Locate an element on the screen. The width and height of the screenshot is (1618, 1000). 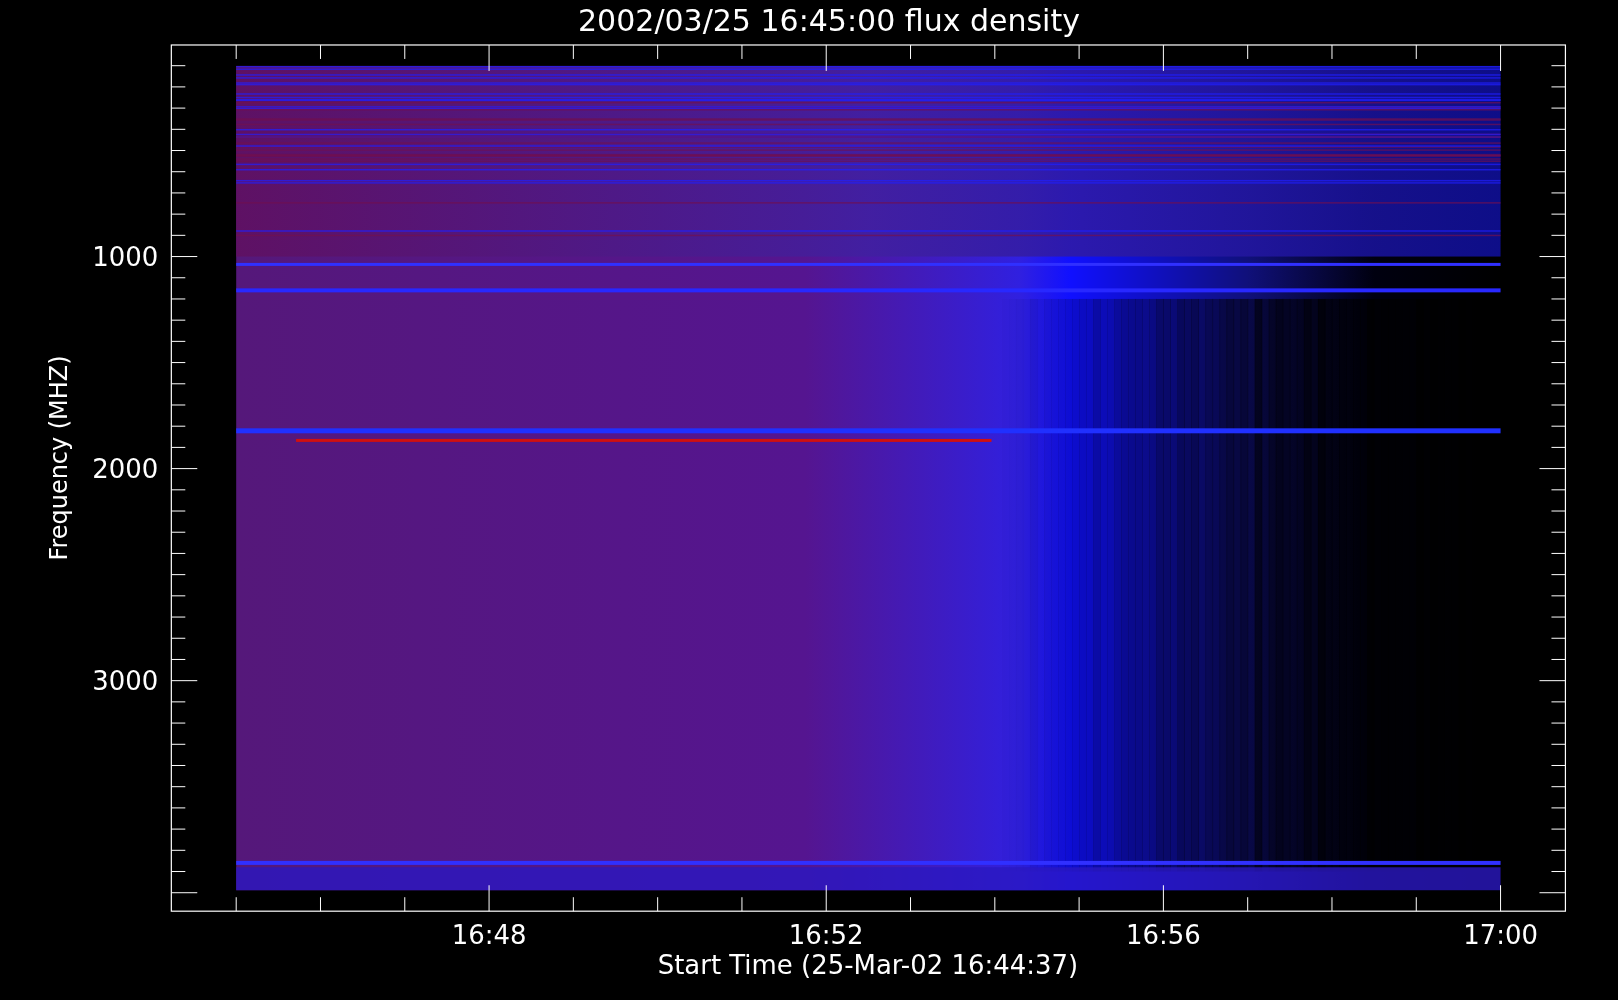
y-axis-label: Frequency (MHZ) is located at coordinates (58, 458).